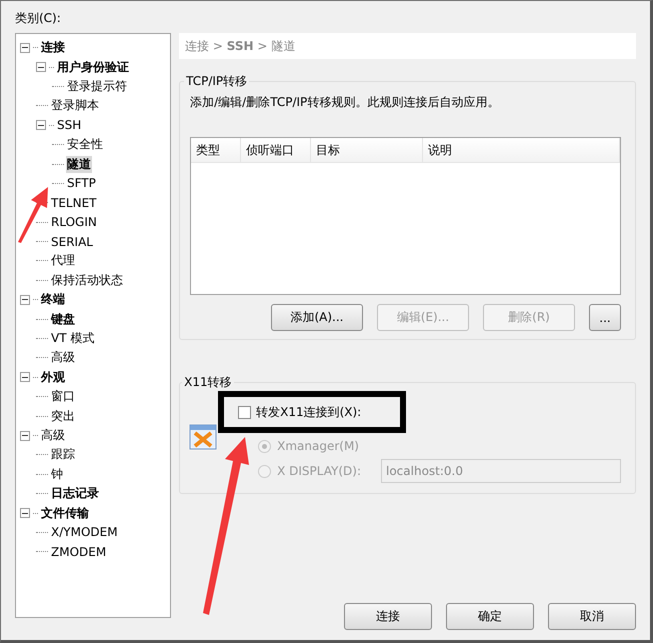  What do you see at coordinates (73, 339) in the screenshot?
I see `tree-item: VT 模式` at bounding box center [73, 339].